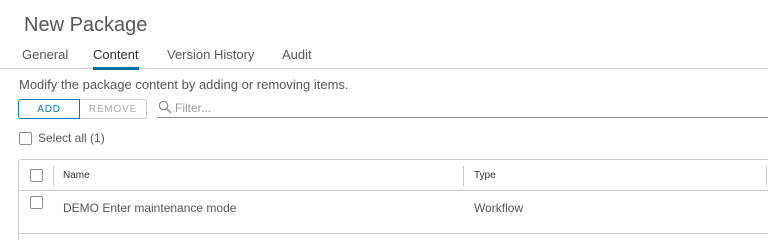 The width and height of the screenshot is (768, 240). I want to click on tab-version-history: Version History, so click(210, 57).